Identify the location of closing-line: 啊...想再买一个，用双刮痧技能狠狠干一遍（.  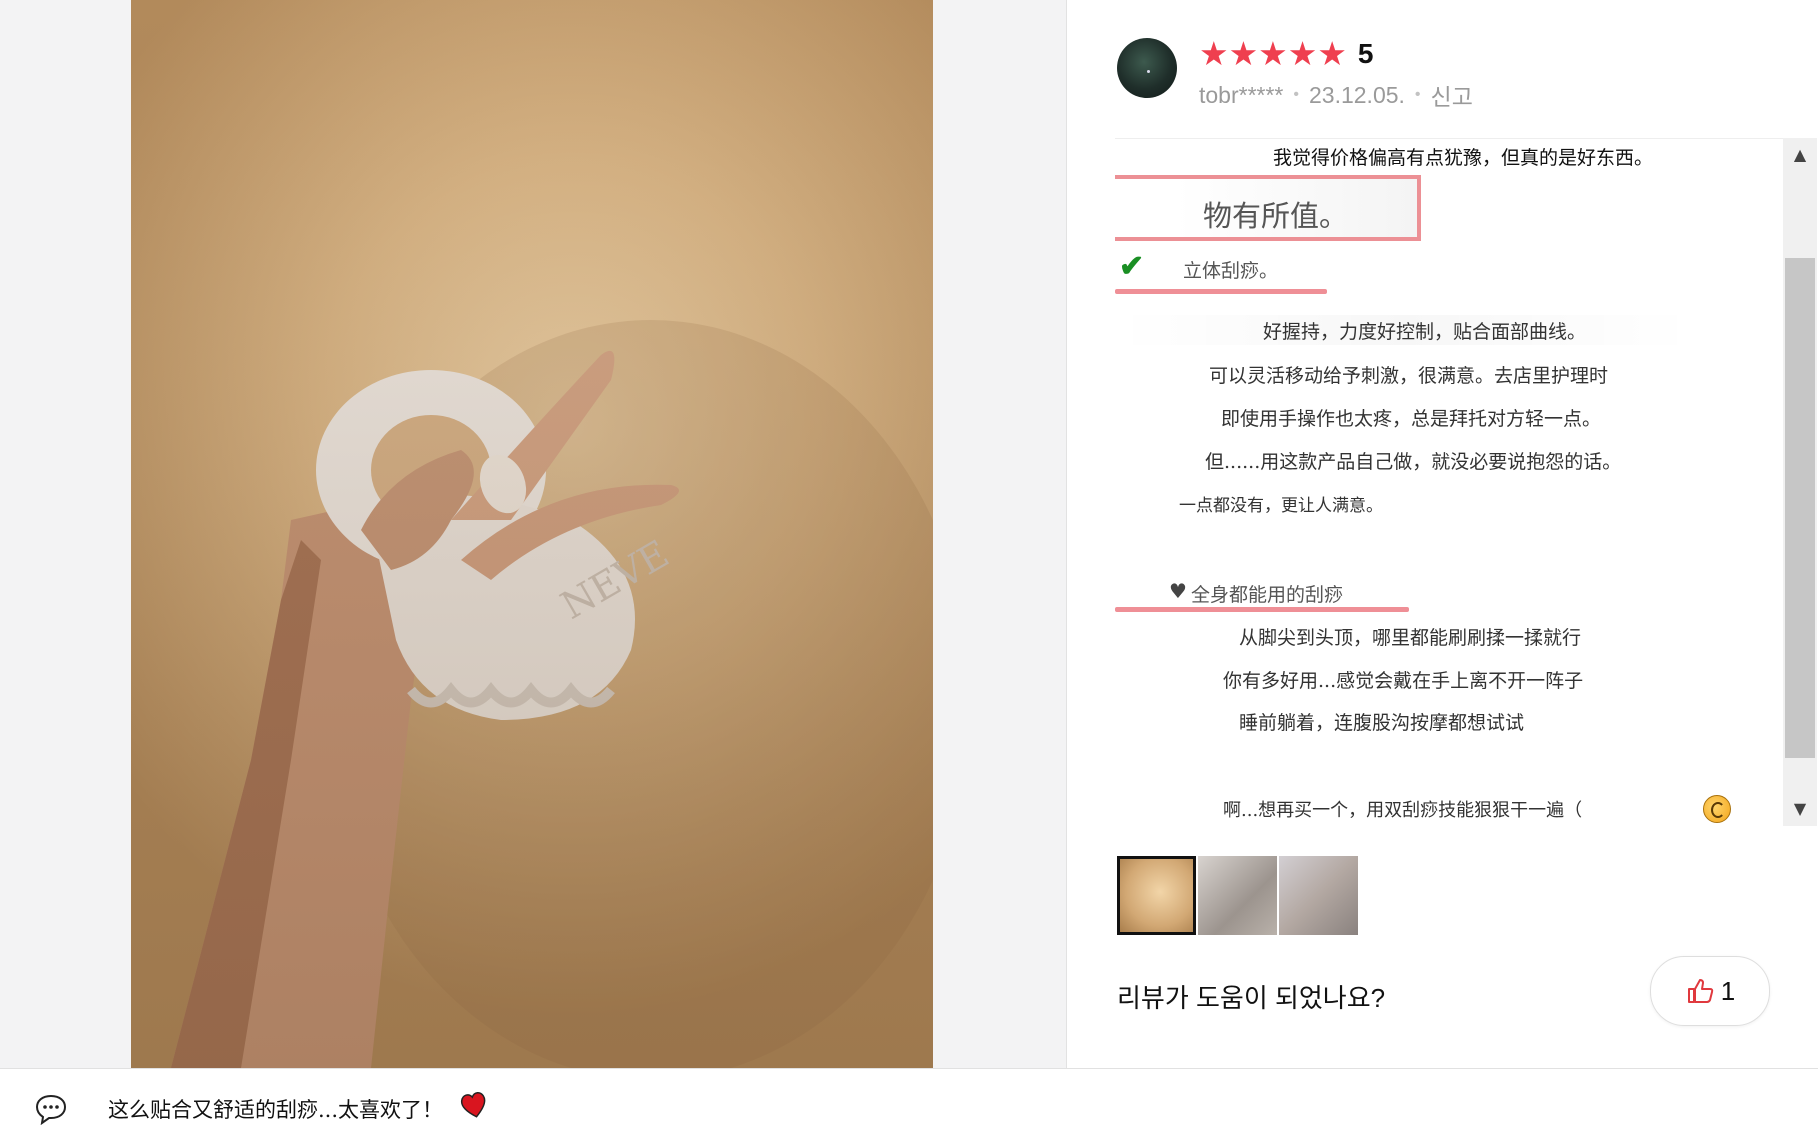
(1403, 810).